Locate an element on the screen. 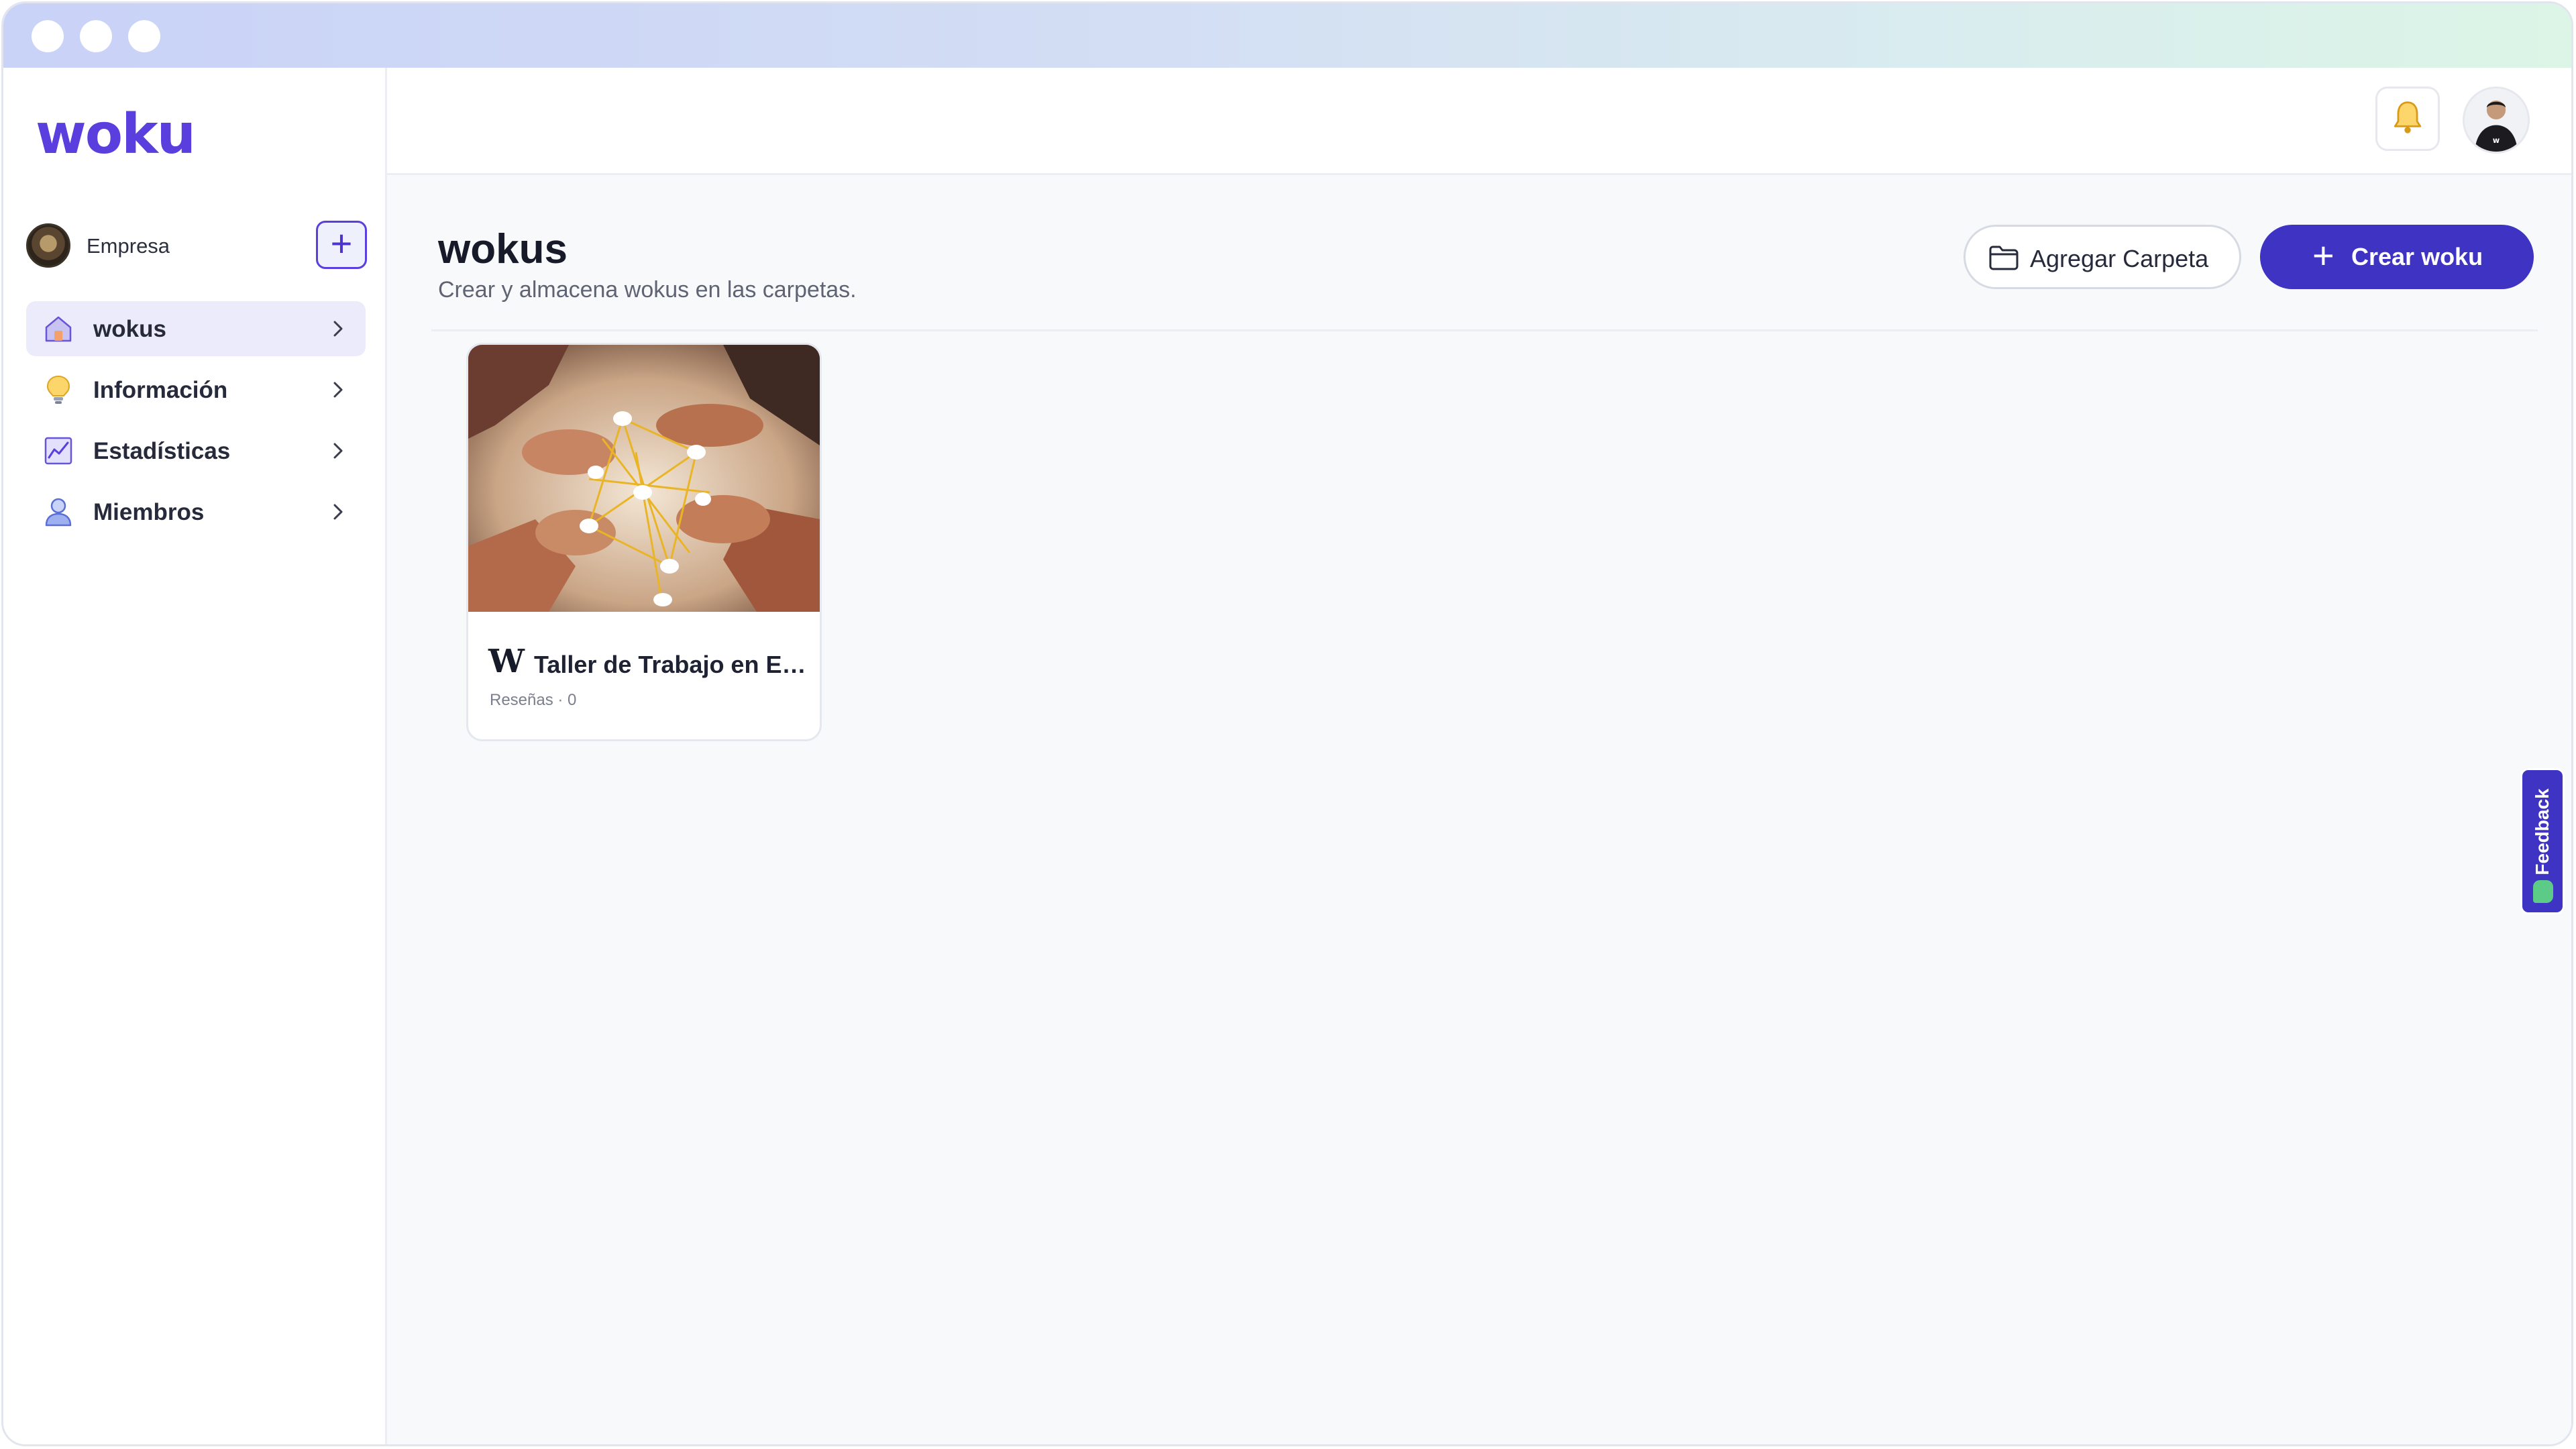  window-close-button is located at coordinates (48, 36).